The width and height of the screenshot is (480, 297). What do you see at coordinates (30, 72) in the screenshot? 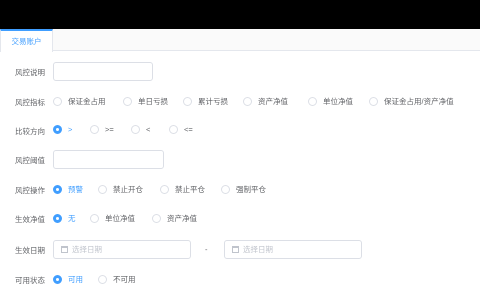
I see `risk-desc-label: 风控说明` at bounding box center [30, 72].